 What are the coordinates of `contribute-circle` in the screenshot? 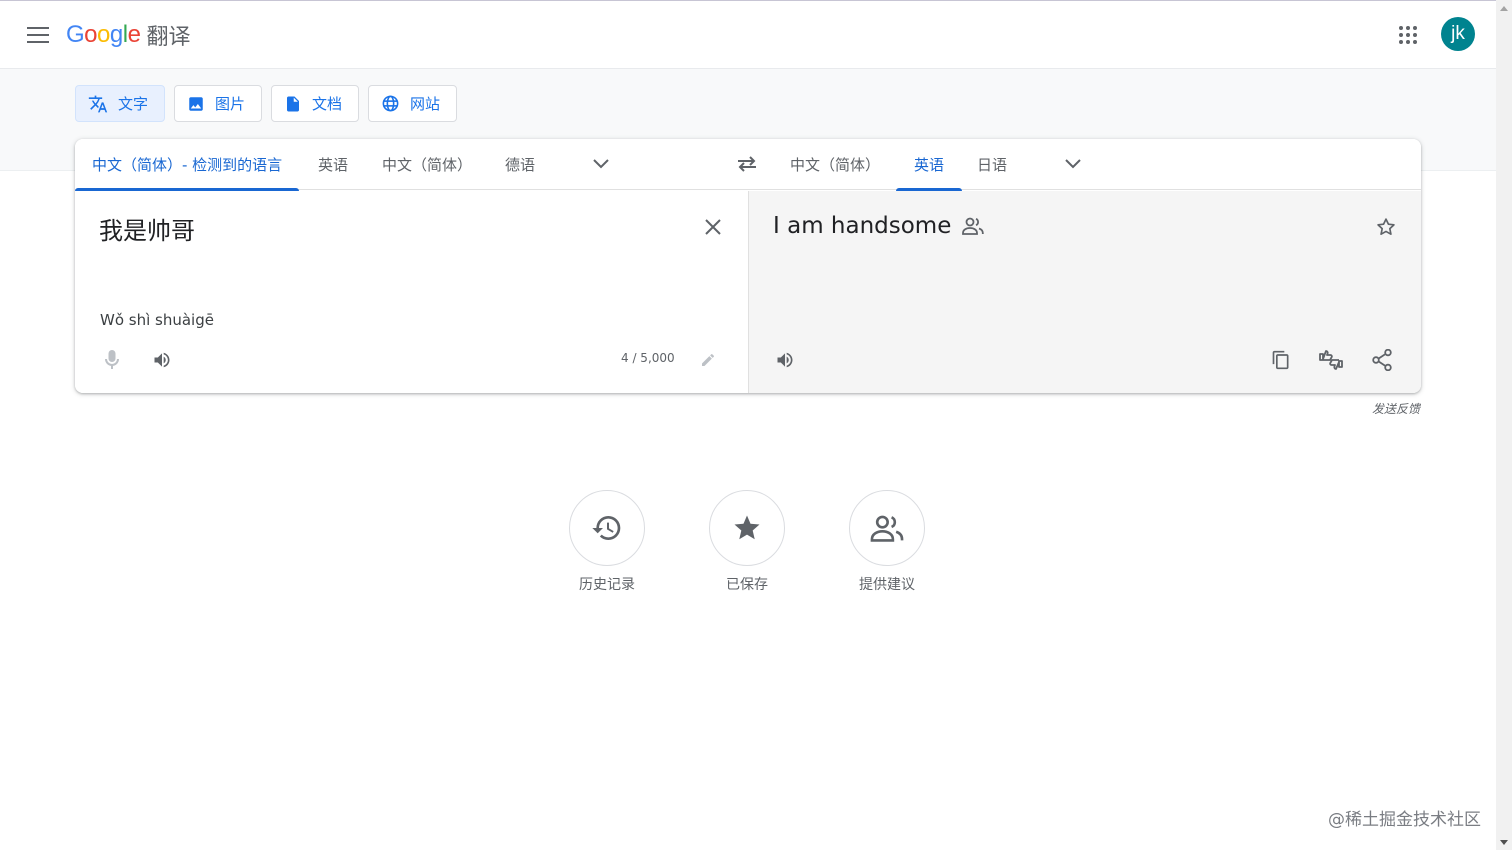 It's located at (887, 528).